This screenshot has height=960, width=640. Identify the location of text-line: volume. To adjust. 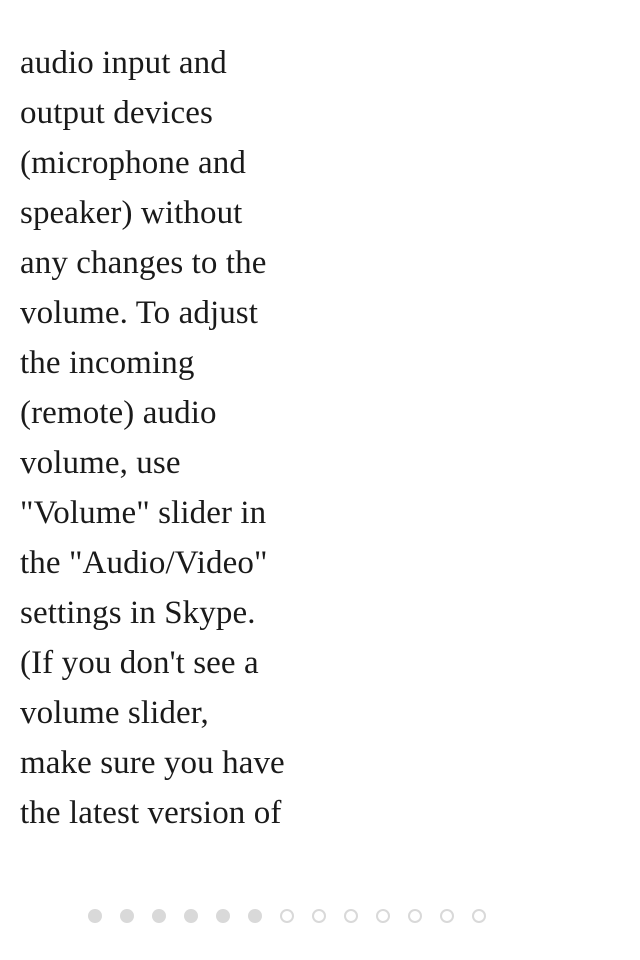
(139, 313).